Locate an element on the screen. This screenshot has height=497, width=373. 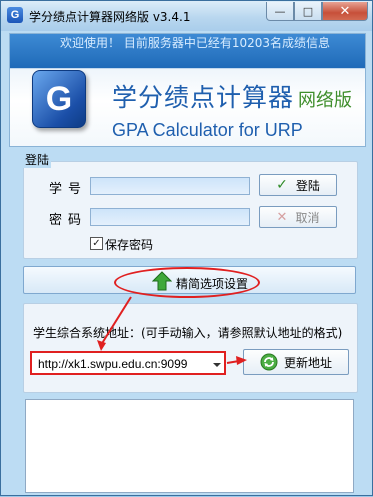
brand-edition: 网络版 is located at coordinates (325, 100).